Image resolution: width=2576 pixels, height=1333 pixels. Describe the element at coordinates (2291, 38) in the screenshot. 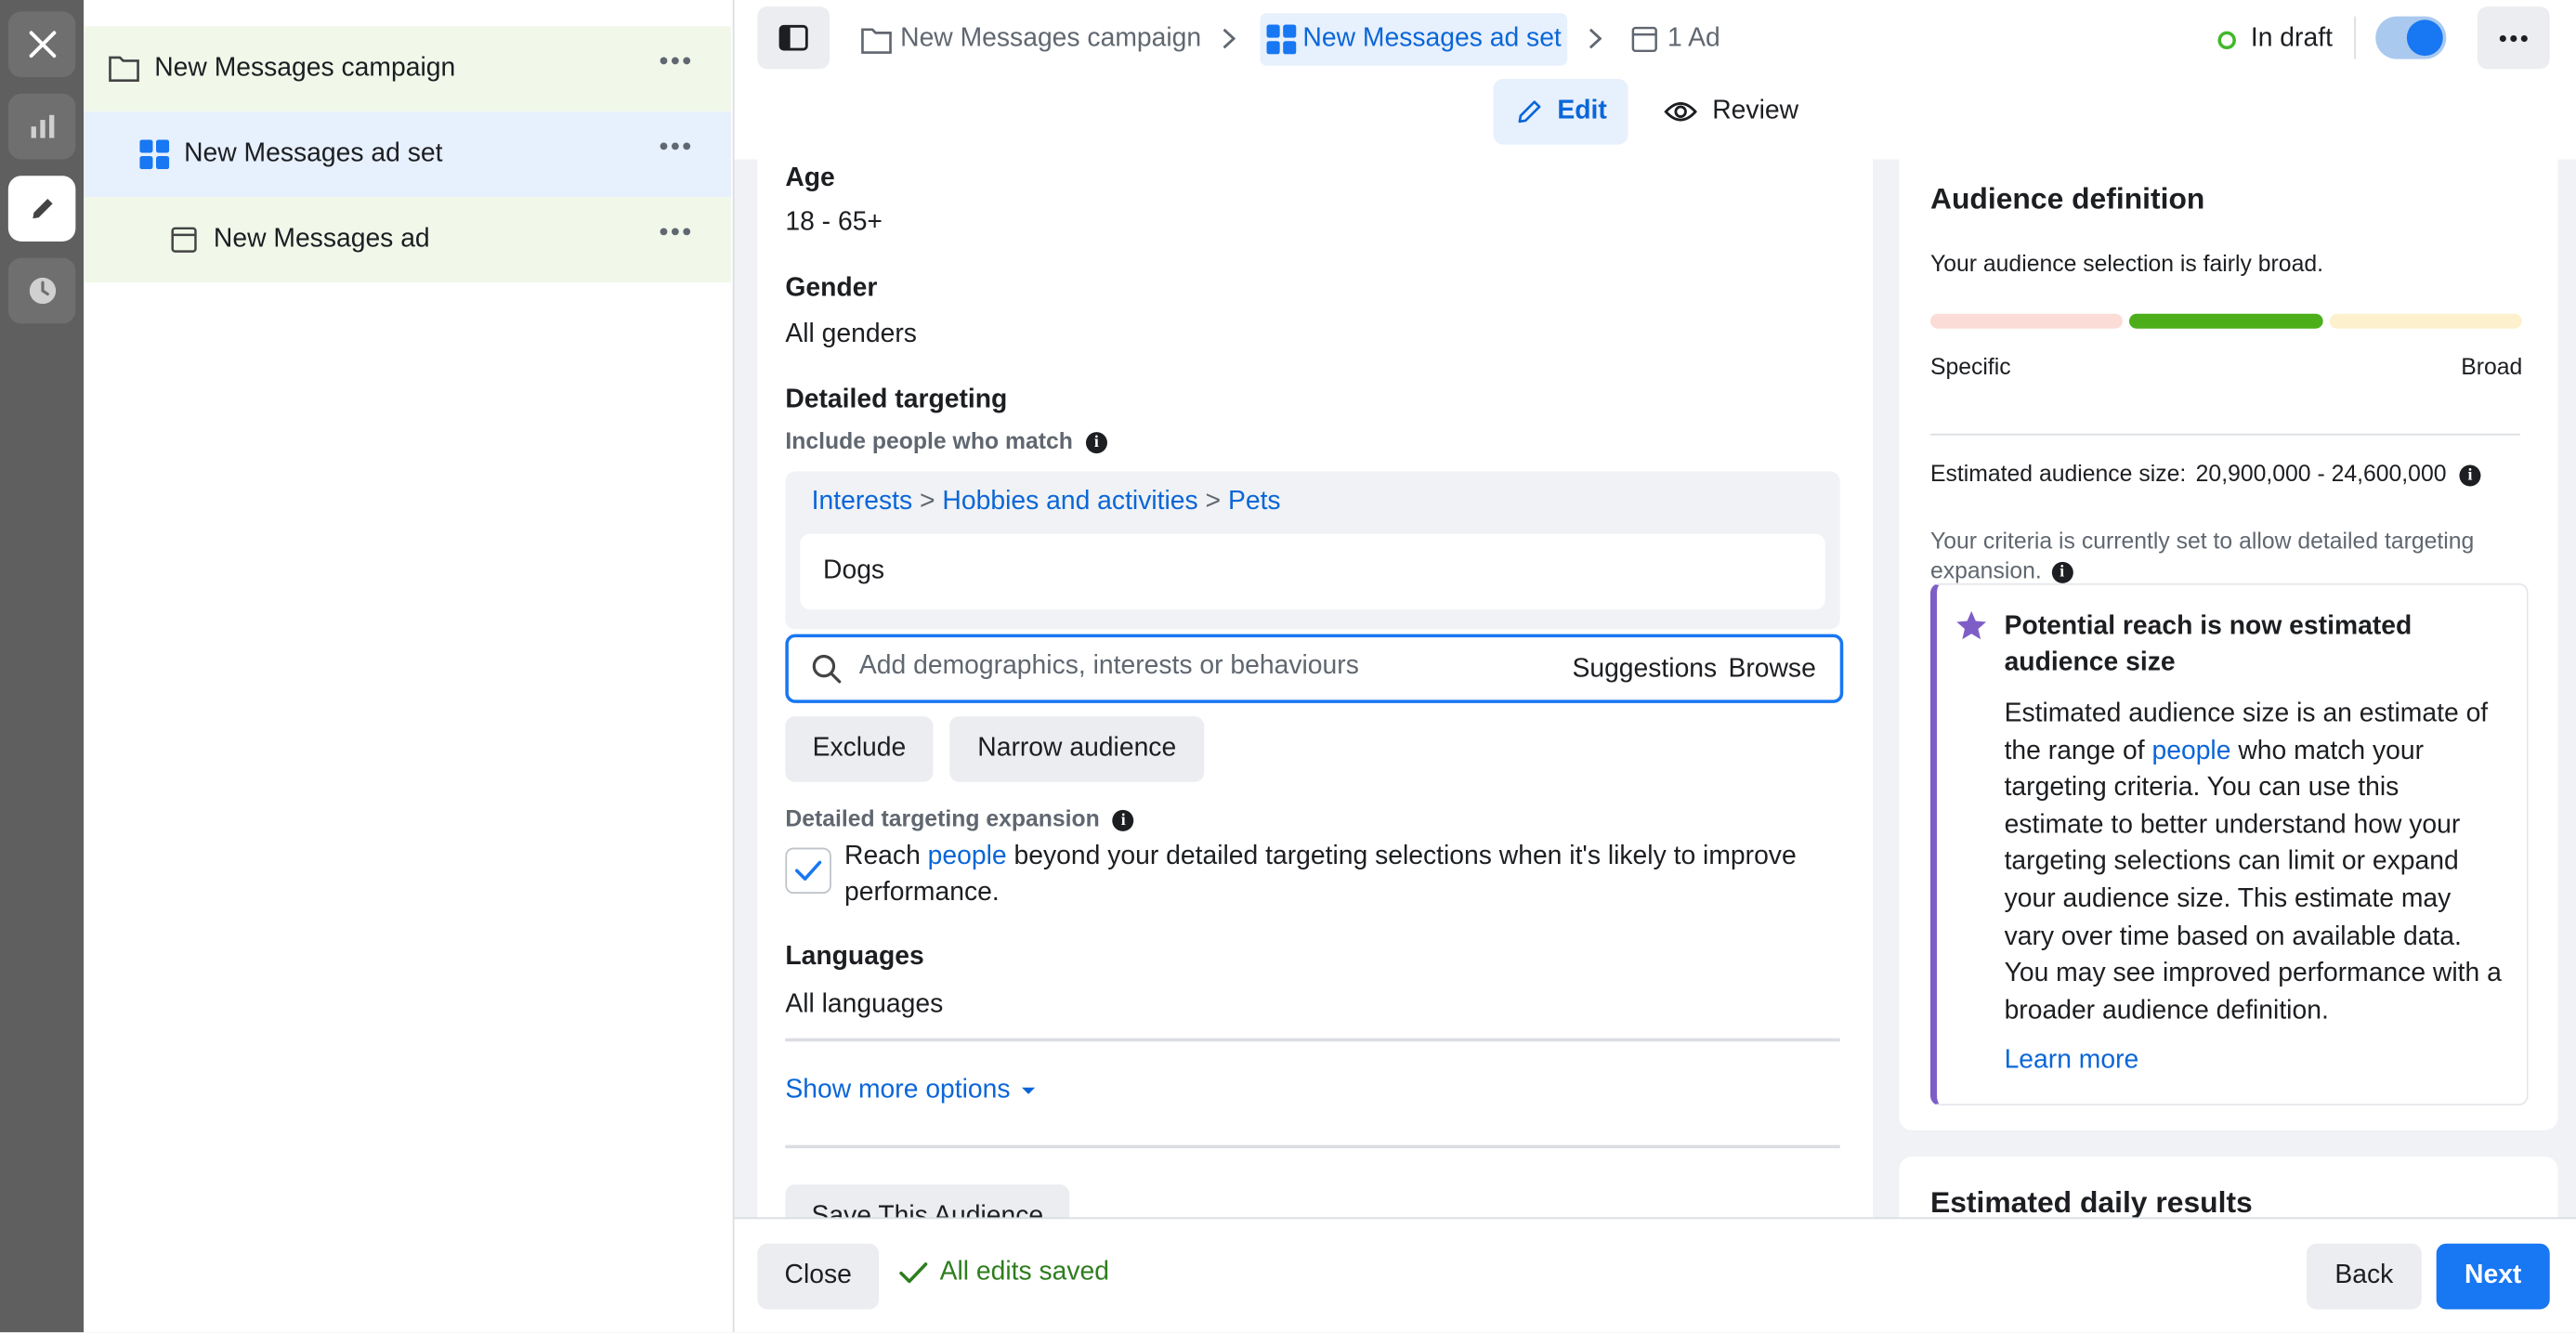

I see `status-text: In draft` at that location.